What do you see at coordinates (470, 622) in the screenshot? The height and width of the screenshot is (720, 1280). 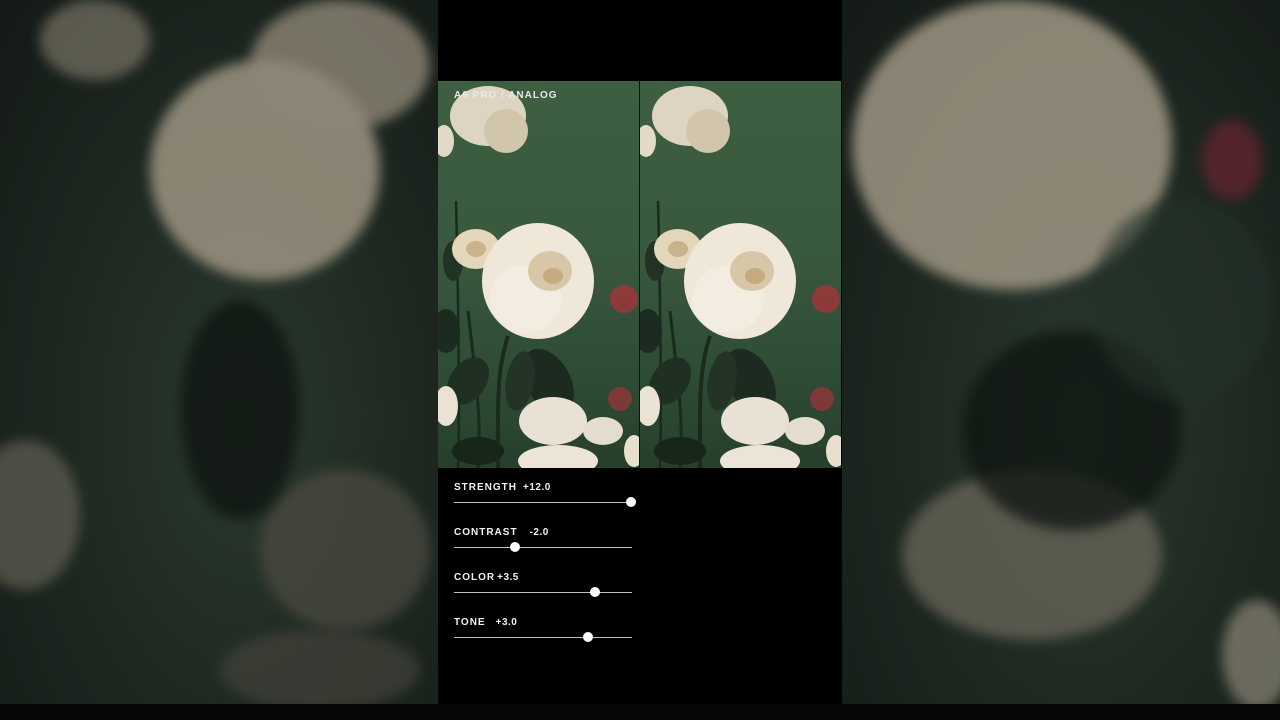 I see `tone-label: TONE` at bounding box center [470, 622].